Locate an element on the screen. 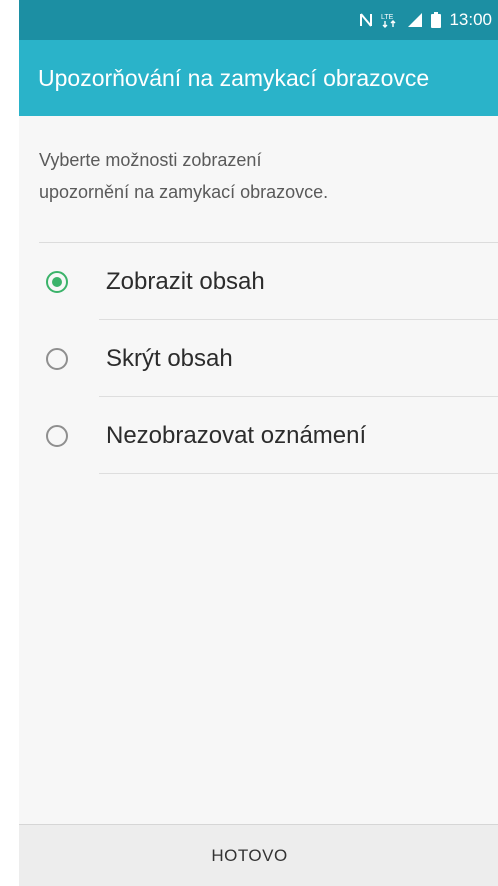 Image resolution: width=498 pixels, height=886 pixels. app-bar: Upozorňování na zamykací obrazovce is located at coordinates (258, 78).